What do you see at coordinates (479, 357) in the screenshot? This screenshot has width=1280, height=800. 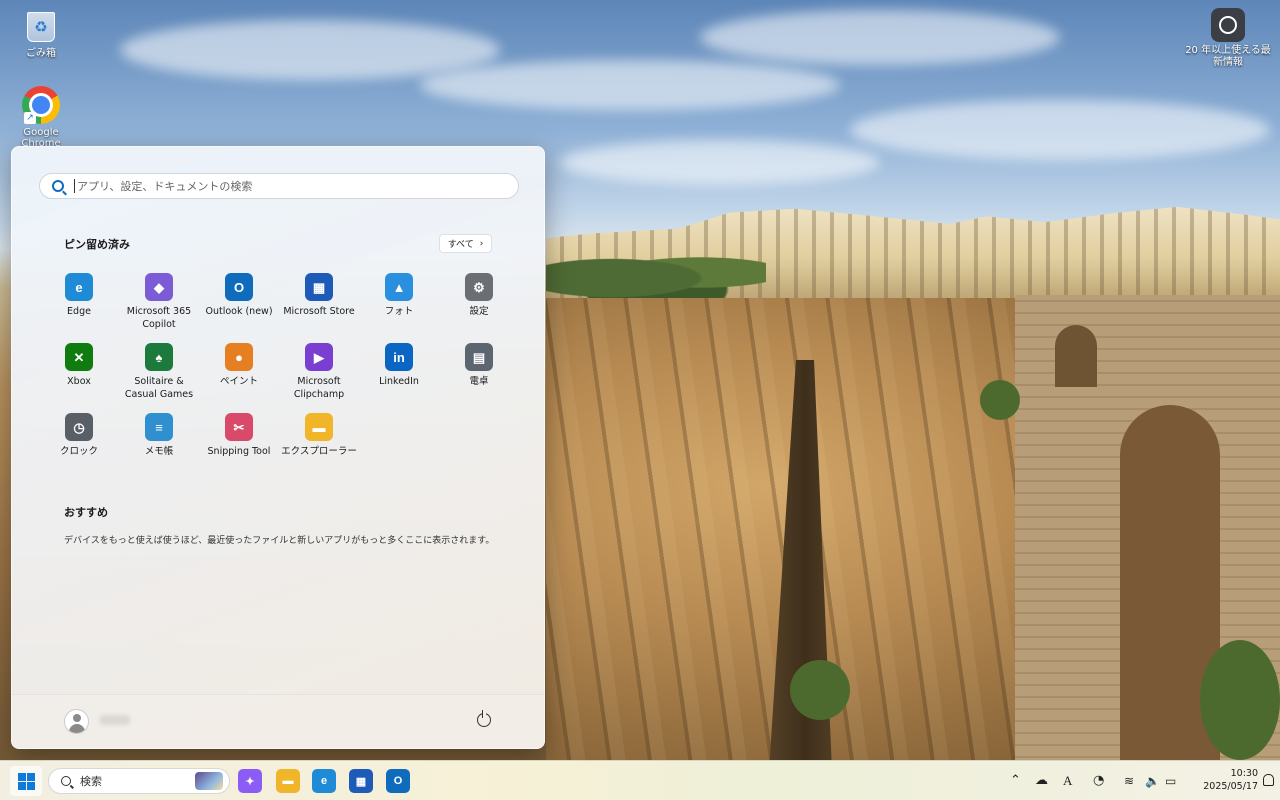 I see `calculator-icon: ▤` at bounding box center [479, 357].